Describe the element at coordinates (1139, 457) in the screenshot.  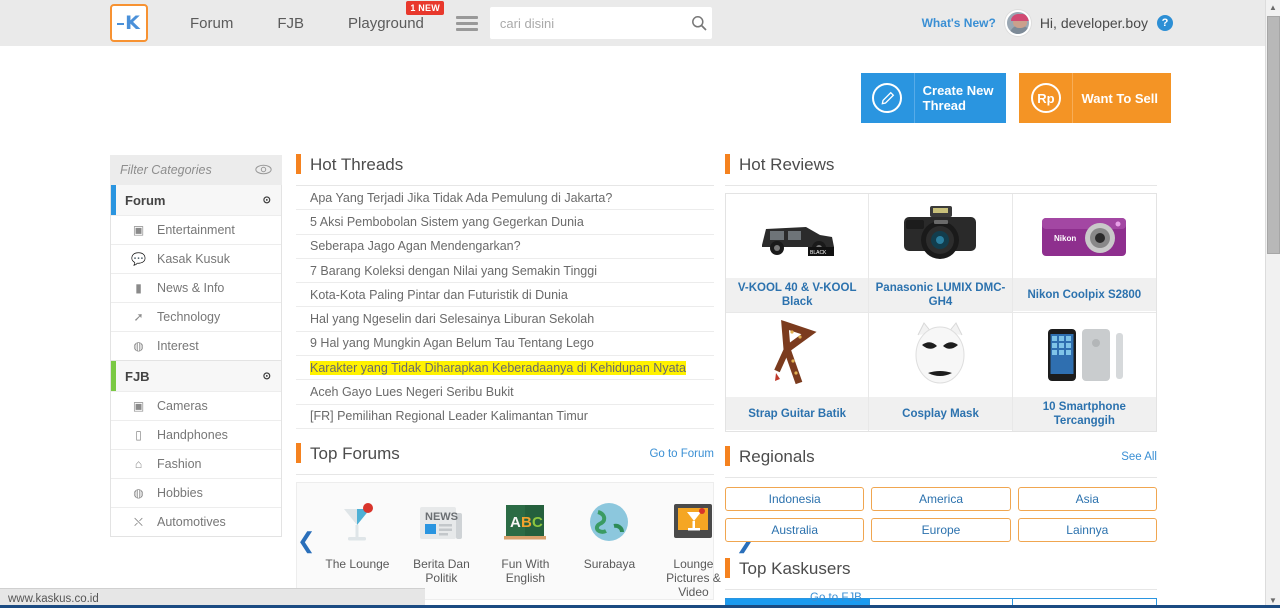
I see `see-all-link: See All` at that location.